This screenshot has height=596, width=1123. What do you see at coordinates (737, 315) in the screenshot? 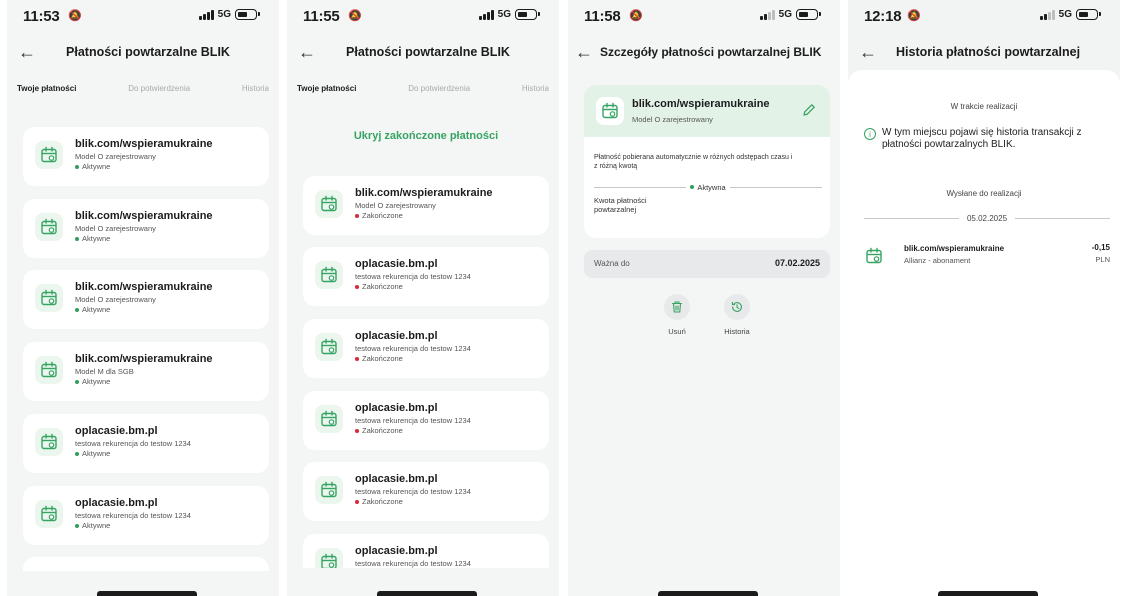
I see `history-button: Historia` at bounding box center [737, 315].